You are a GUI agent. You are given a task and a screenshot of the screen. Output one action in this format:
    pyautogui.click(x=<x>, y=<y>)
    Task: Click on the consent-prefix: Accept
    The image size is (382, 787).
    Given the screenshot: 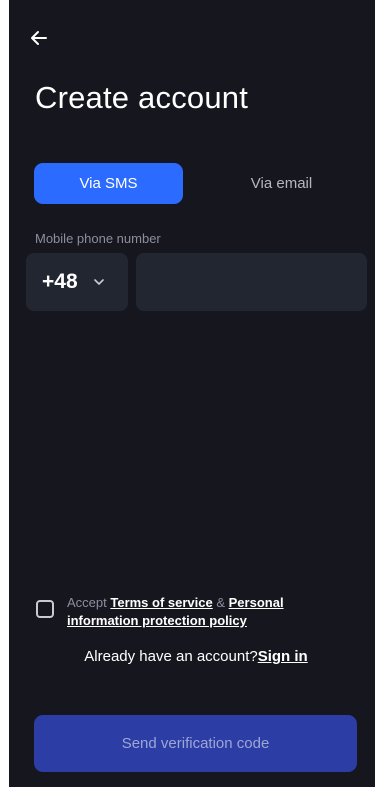 What is the action you would take?
    pyautogui.click(x=89, y=602)
    